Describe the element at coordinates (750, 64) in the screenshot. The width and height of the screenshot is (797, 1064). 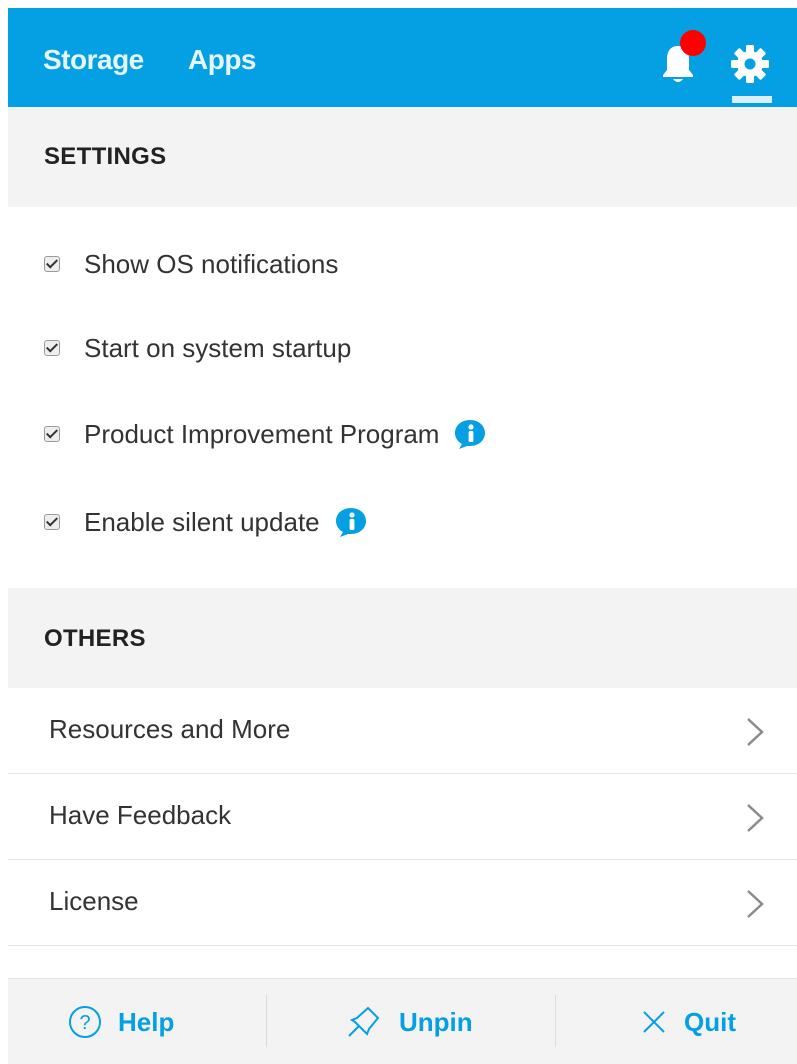
I see `gear-icon` at that location.